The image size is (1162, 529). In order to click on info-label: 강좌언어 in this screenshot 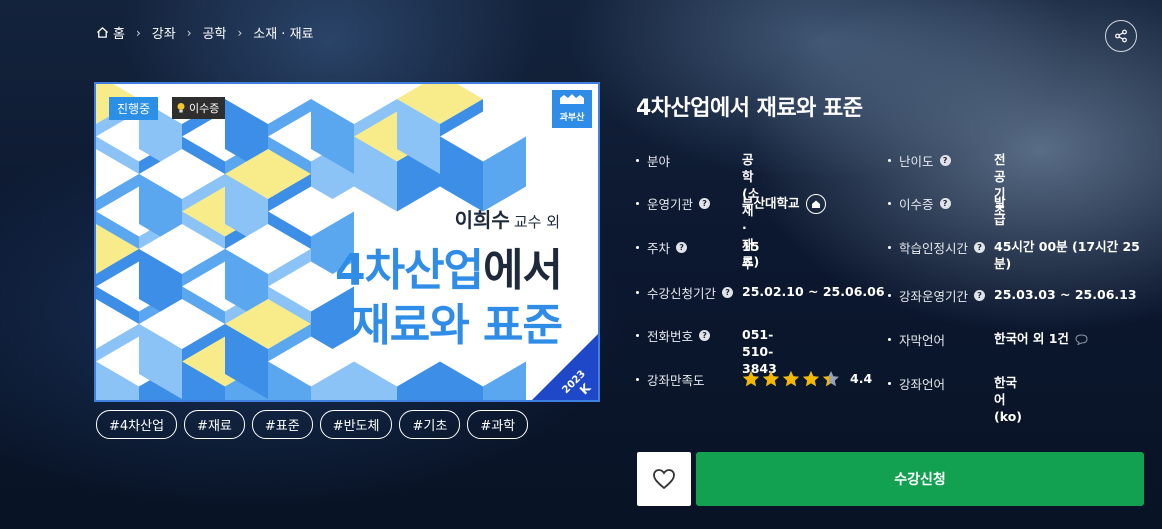, I will do `click(922, 384)`.